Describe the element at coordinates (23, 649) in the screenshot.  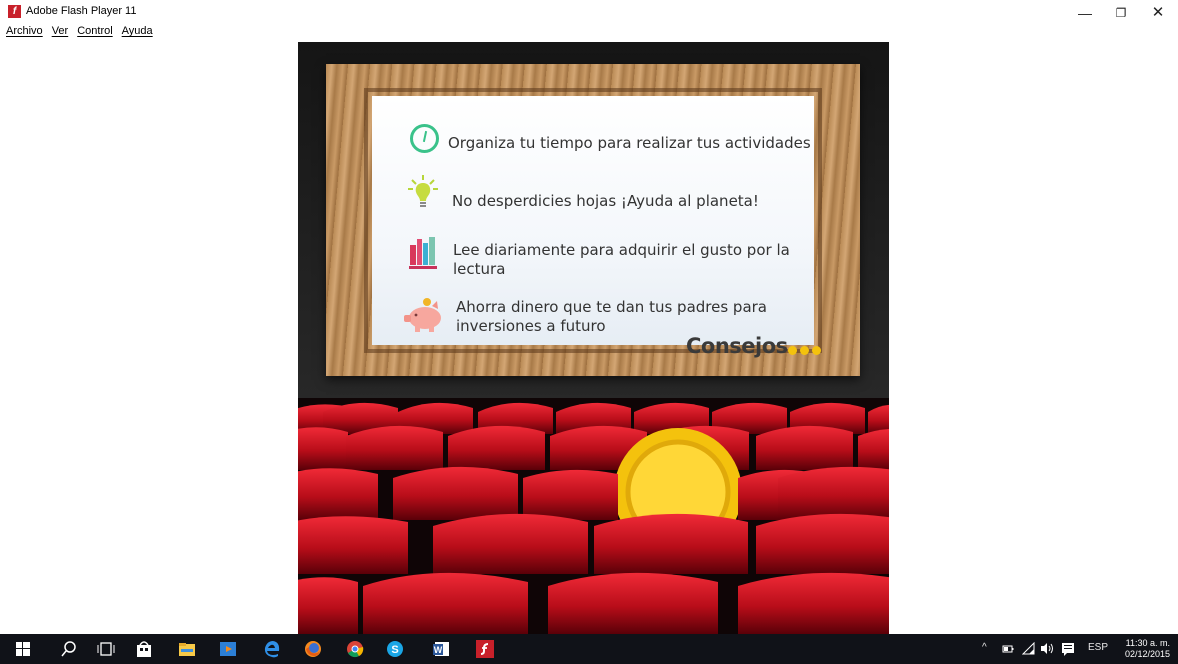
I see `windows-start-icon` at that location.